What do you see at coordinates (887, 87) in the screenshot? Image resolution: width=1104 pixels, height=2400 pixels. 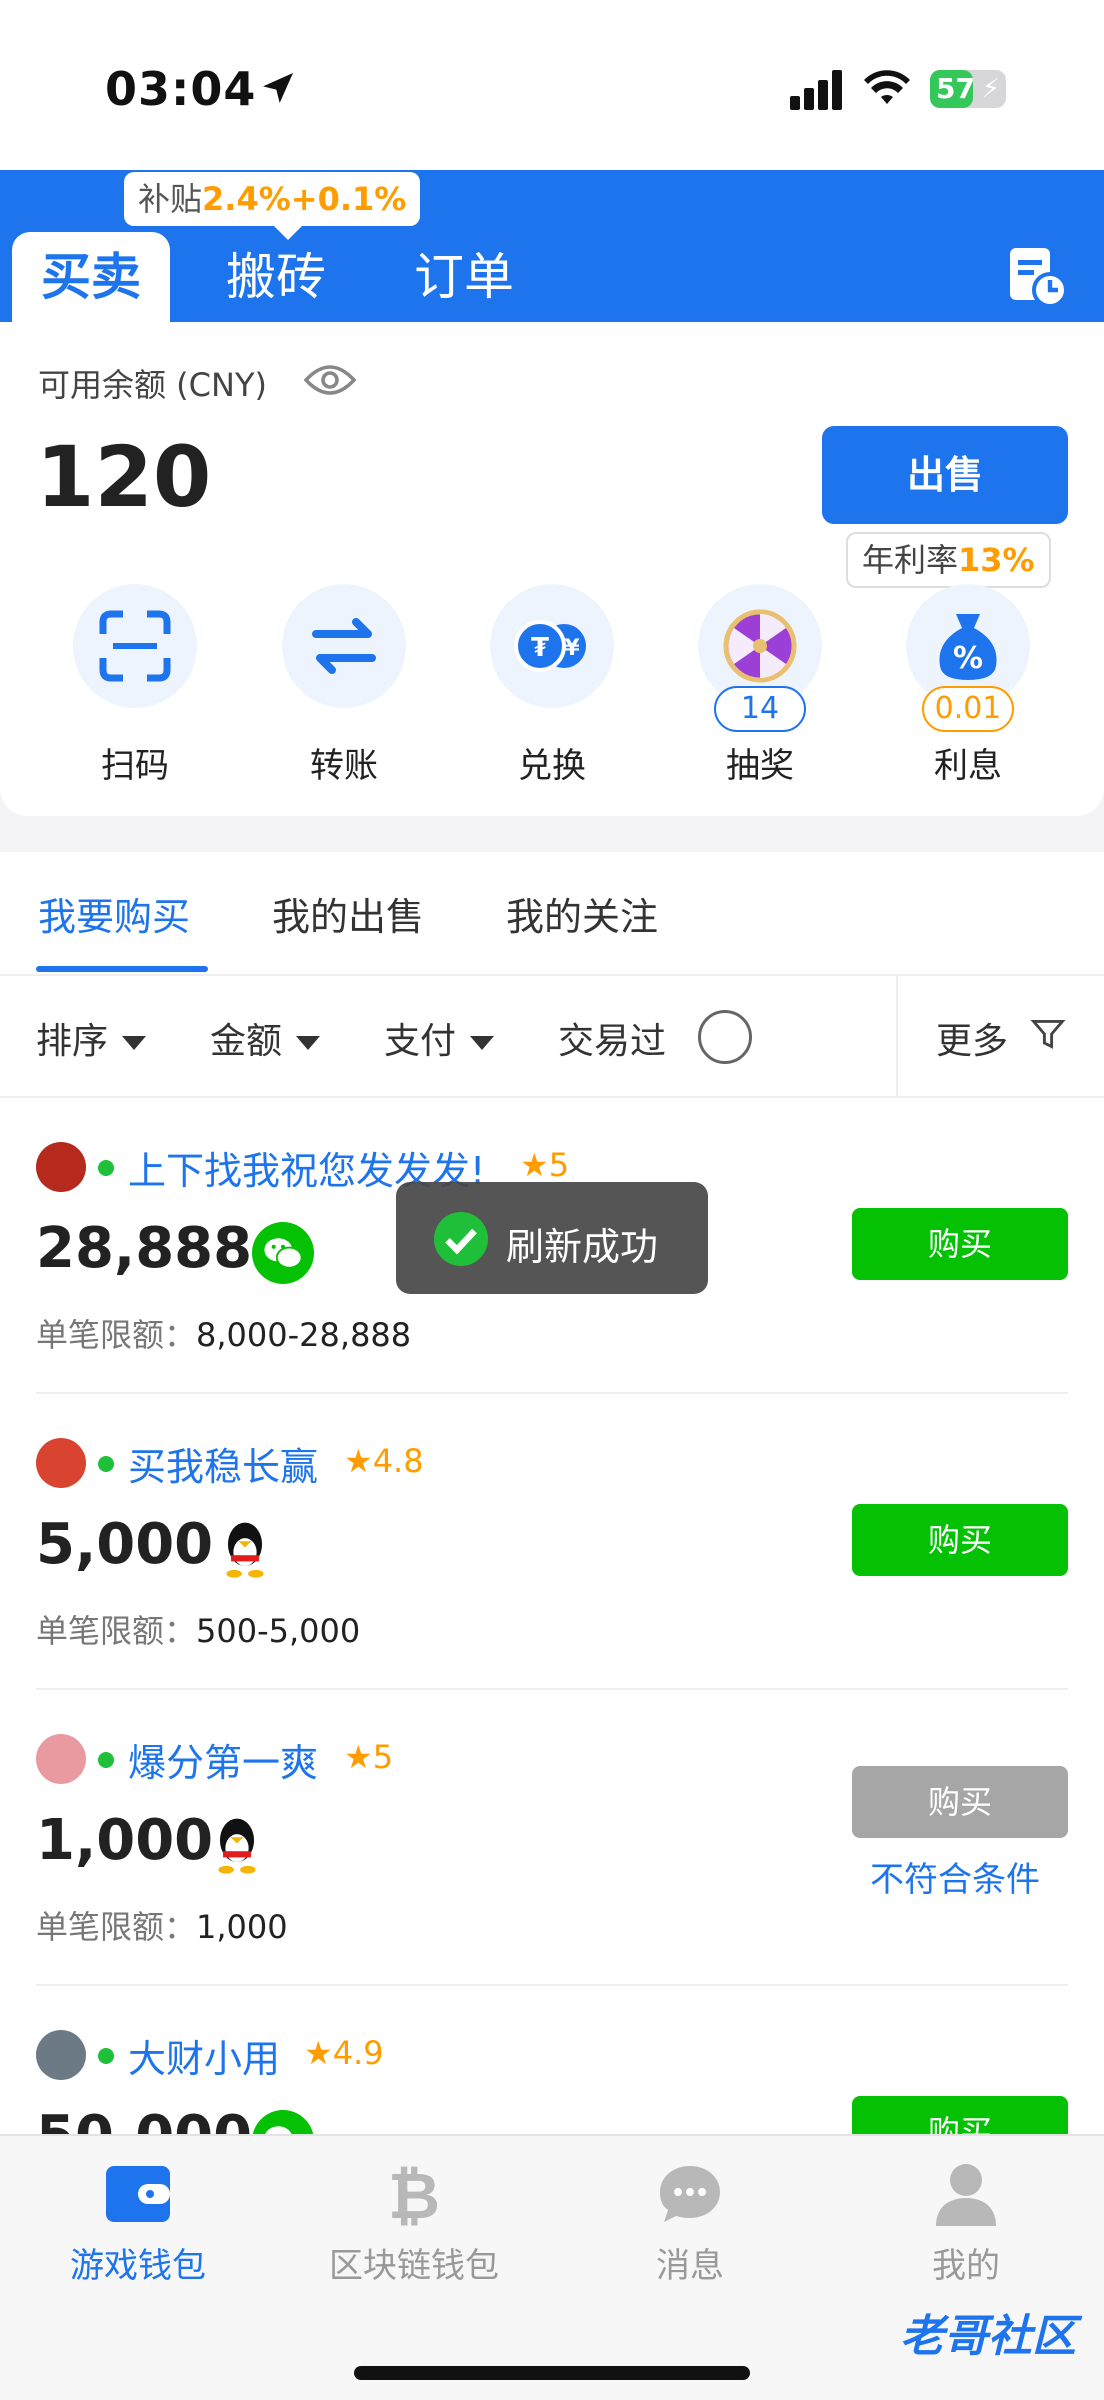 I see `wifi-icon` at bounding box center [887, 87].